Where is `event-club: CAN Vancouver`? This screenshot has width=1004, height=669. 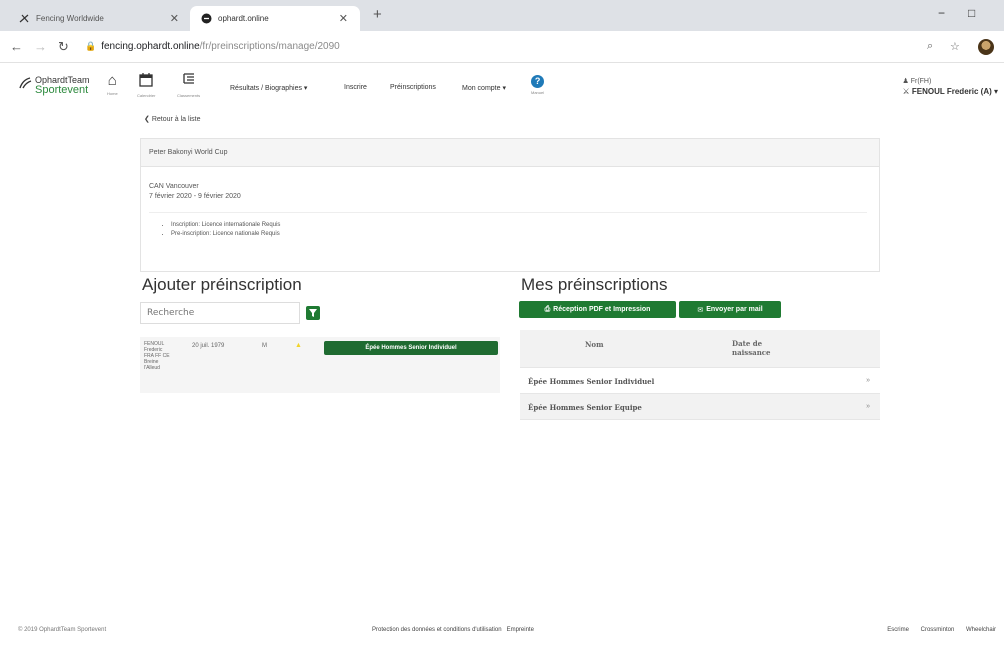 event-club: CAN Vancouver is located at coordinates (174, 186).